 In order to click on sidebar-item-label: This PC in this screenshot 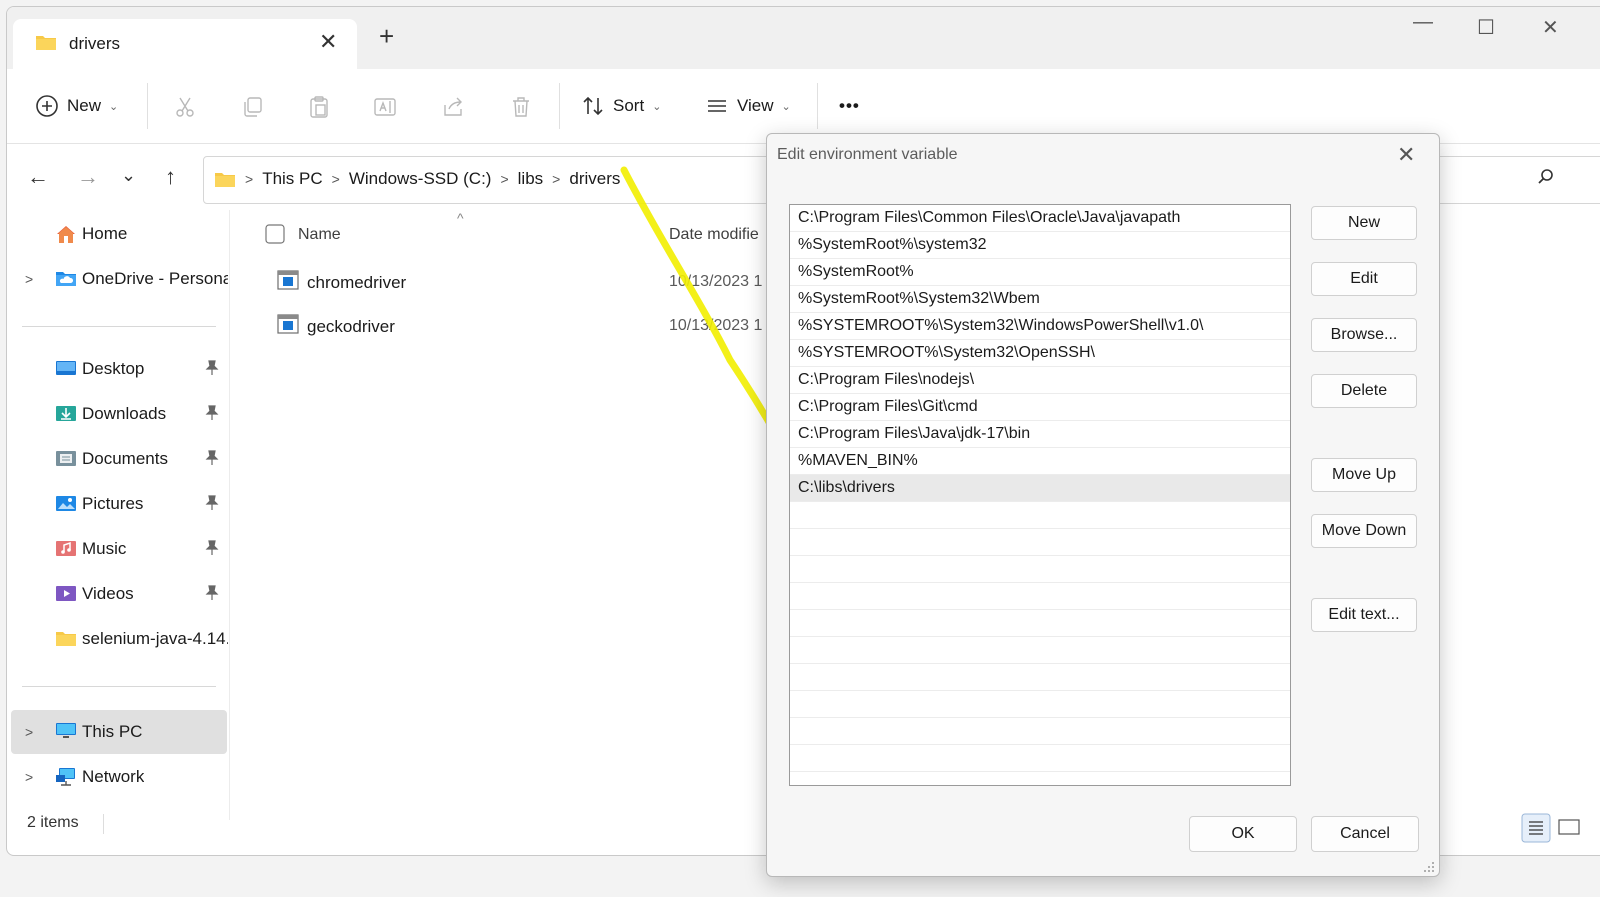, I will do `click(112, 731)`.